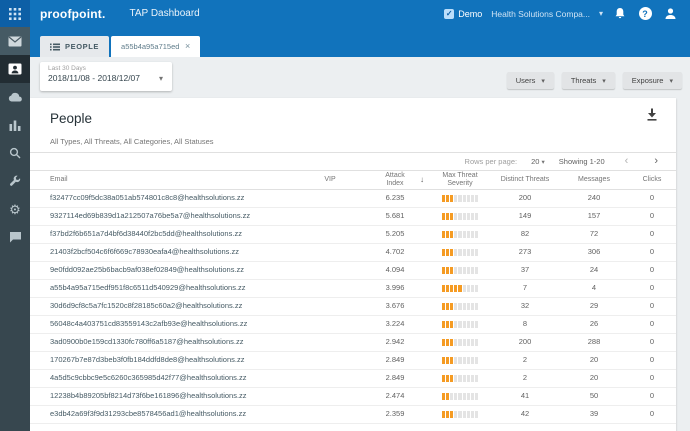  I want to click on mail-icon, so click(15, 41).